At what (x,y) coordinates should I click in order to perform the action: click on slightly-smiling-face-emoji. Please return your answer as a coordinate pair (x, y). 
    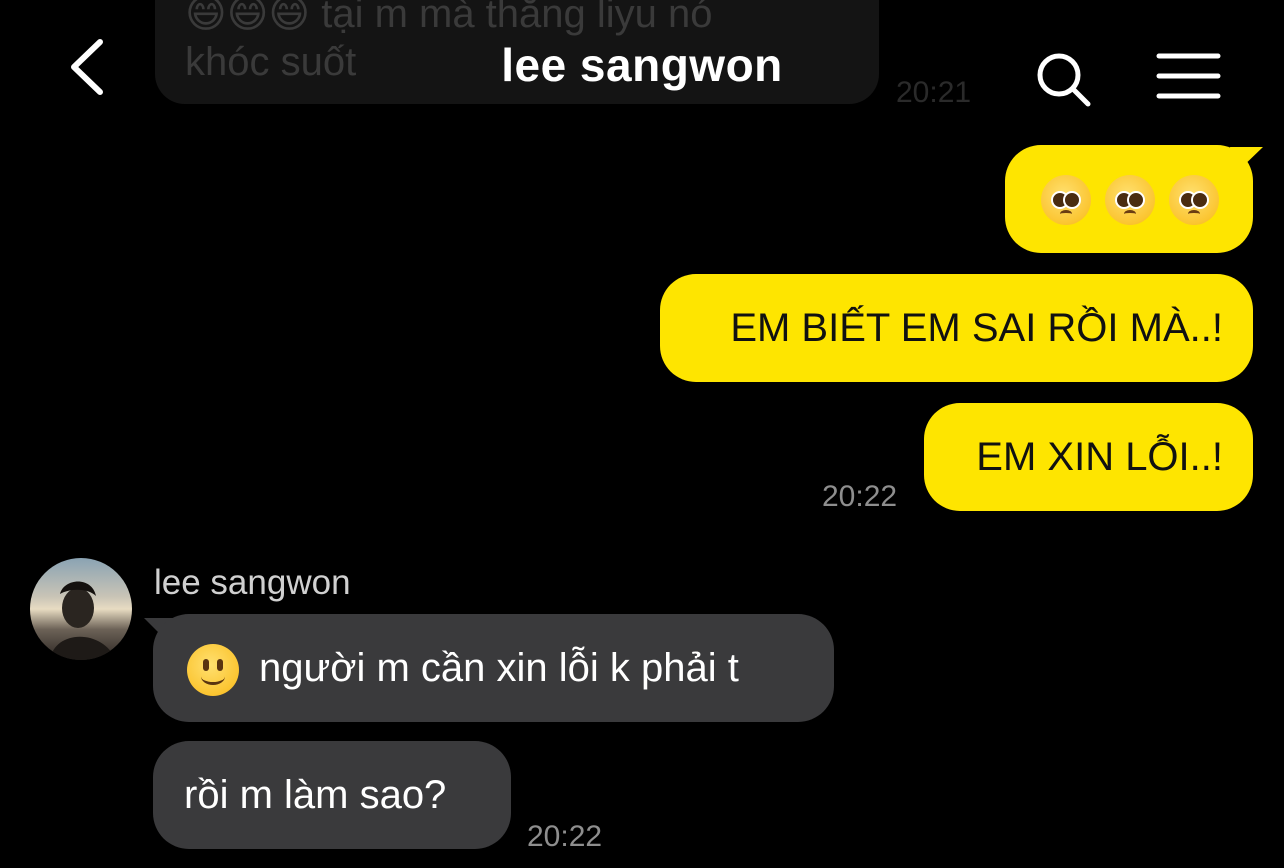
    Looking at the image, I should click on (213, 670).